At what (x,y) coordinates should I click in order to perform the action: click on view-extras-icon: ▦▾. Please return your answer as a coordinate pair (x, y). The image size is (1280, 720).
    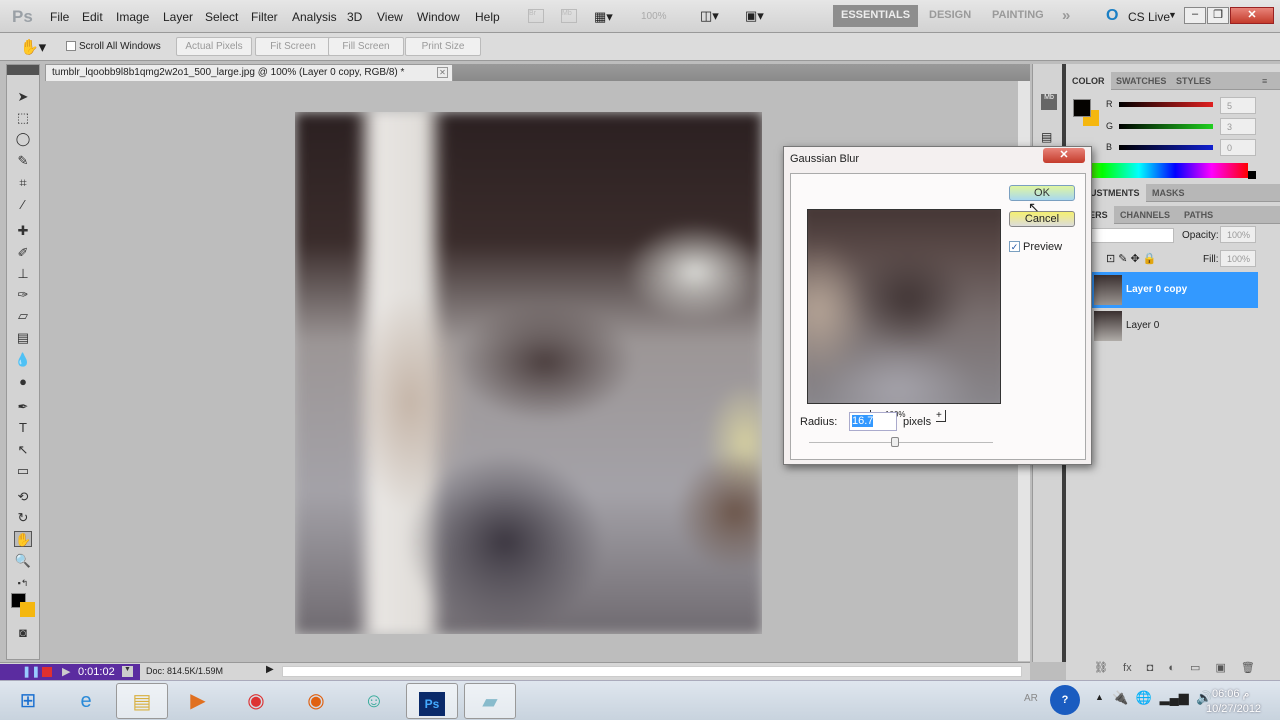
    Looking at the image, I should click on (603, 17).